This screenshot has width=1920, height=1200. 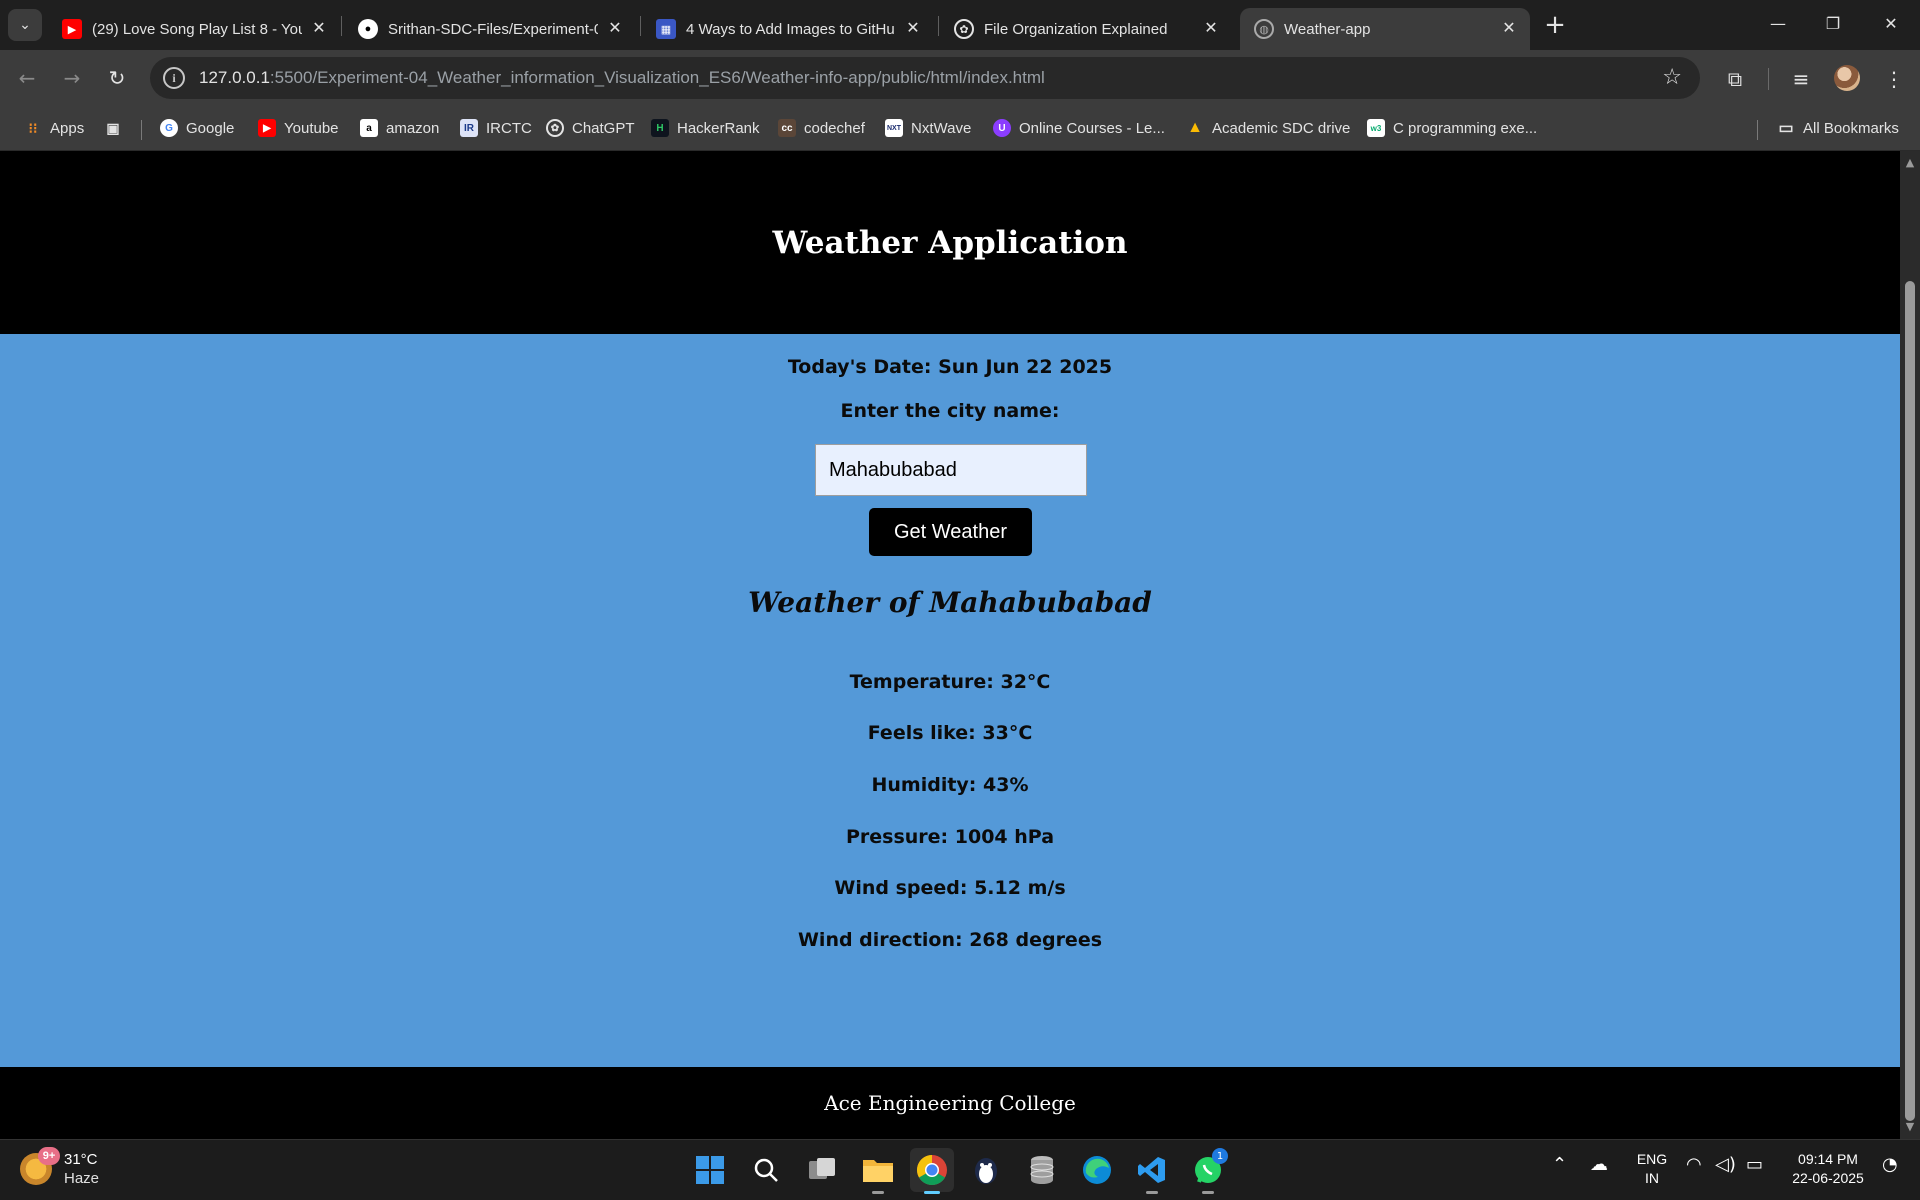 What do you see at coordinates (1890, 1164) in the screenshot?
I see `notifications-icon: ◔` at bounding box center [1890, 1164].